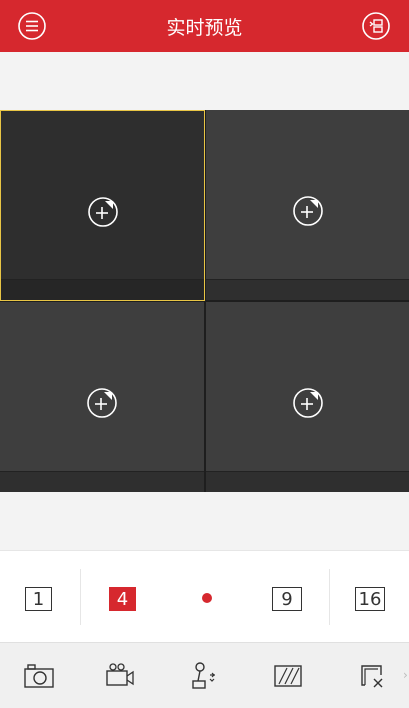 This screenshot has height=708, width=409. I want to click on capture-button, so click(39, 676).